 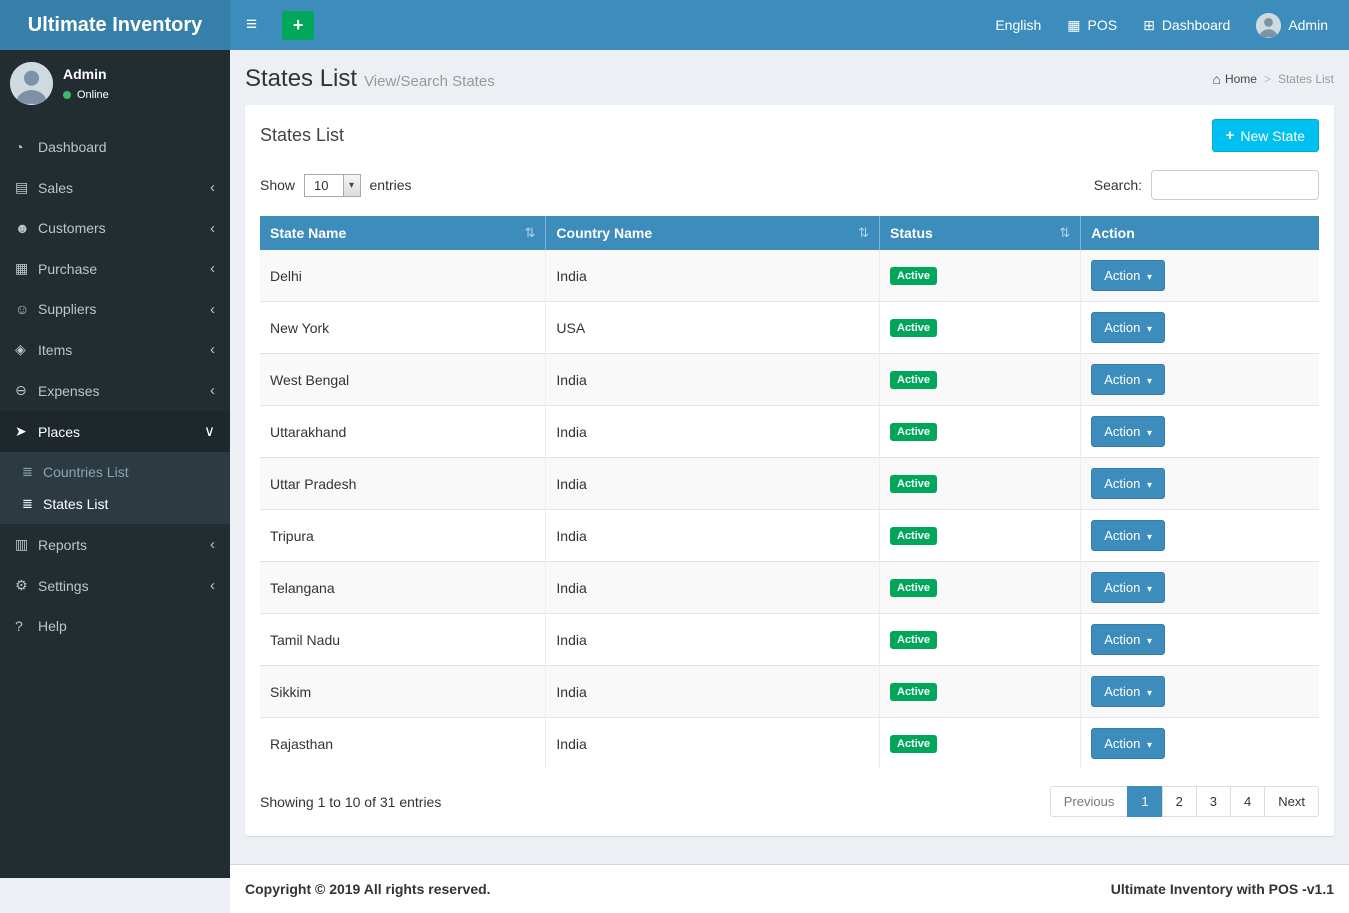 I want to click on search-control: Search:, so click(x=1206, y=185).